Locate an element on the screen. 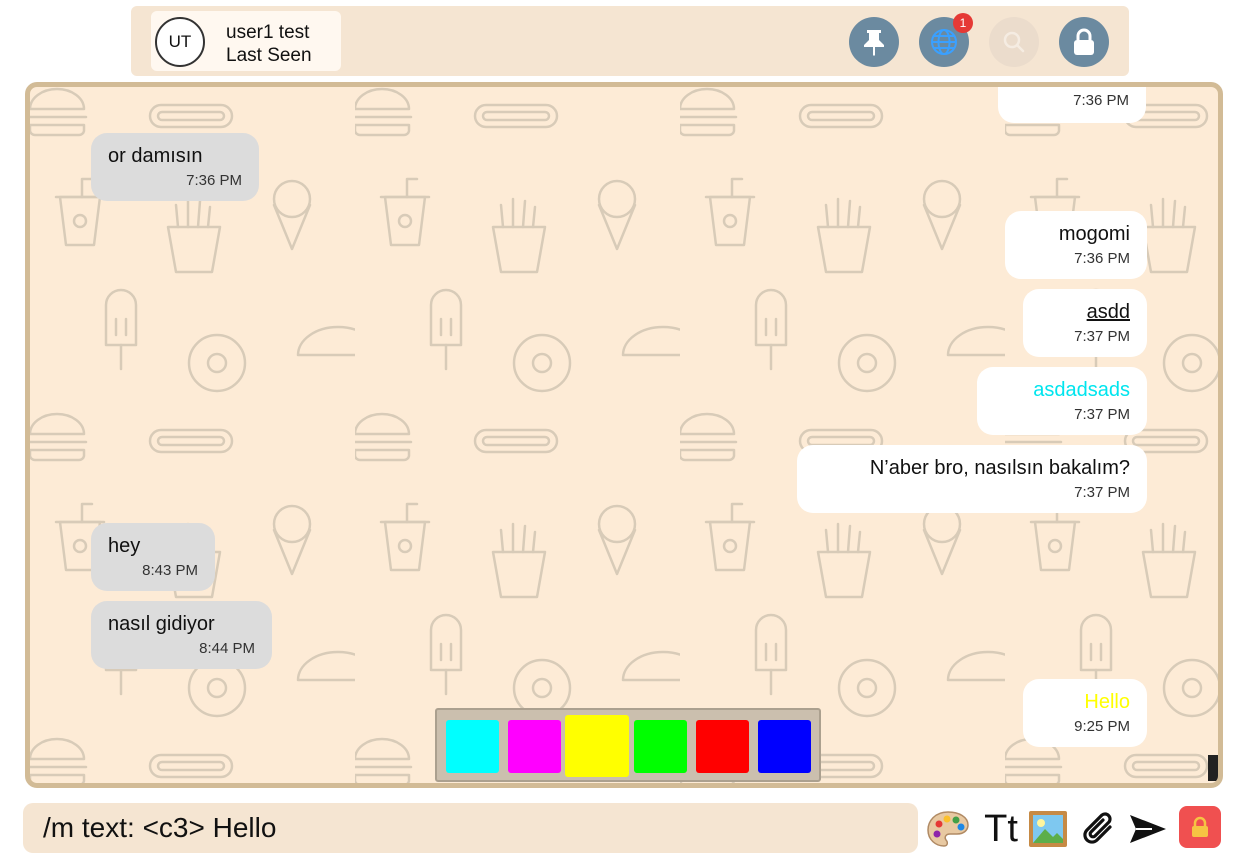 The width and height of the screenshot is (1237, 866). pin-icon is located at coordinates (874, 43).